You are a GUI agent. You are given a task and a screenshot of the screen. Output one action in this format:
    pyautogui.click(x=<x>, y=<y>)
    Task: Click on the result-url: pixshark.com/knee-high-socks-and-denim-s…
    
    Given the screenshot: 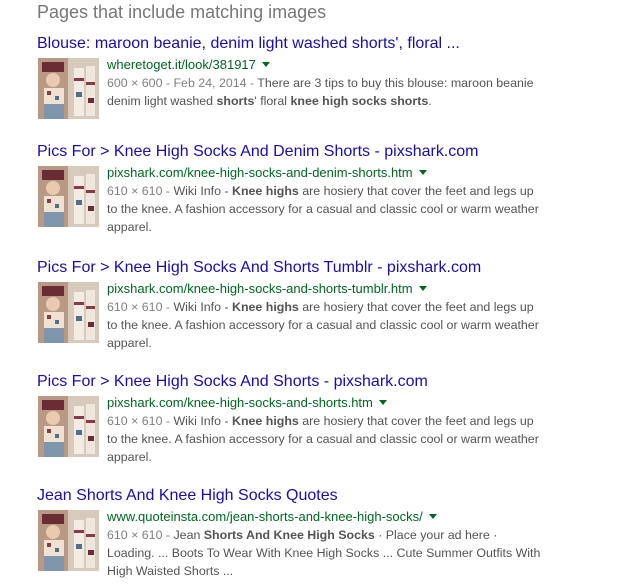 What is the action you would take?
    pyautogui.click(x=260, y=172)
    